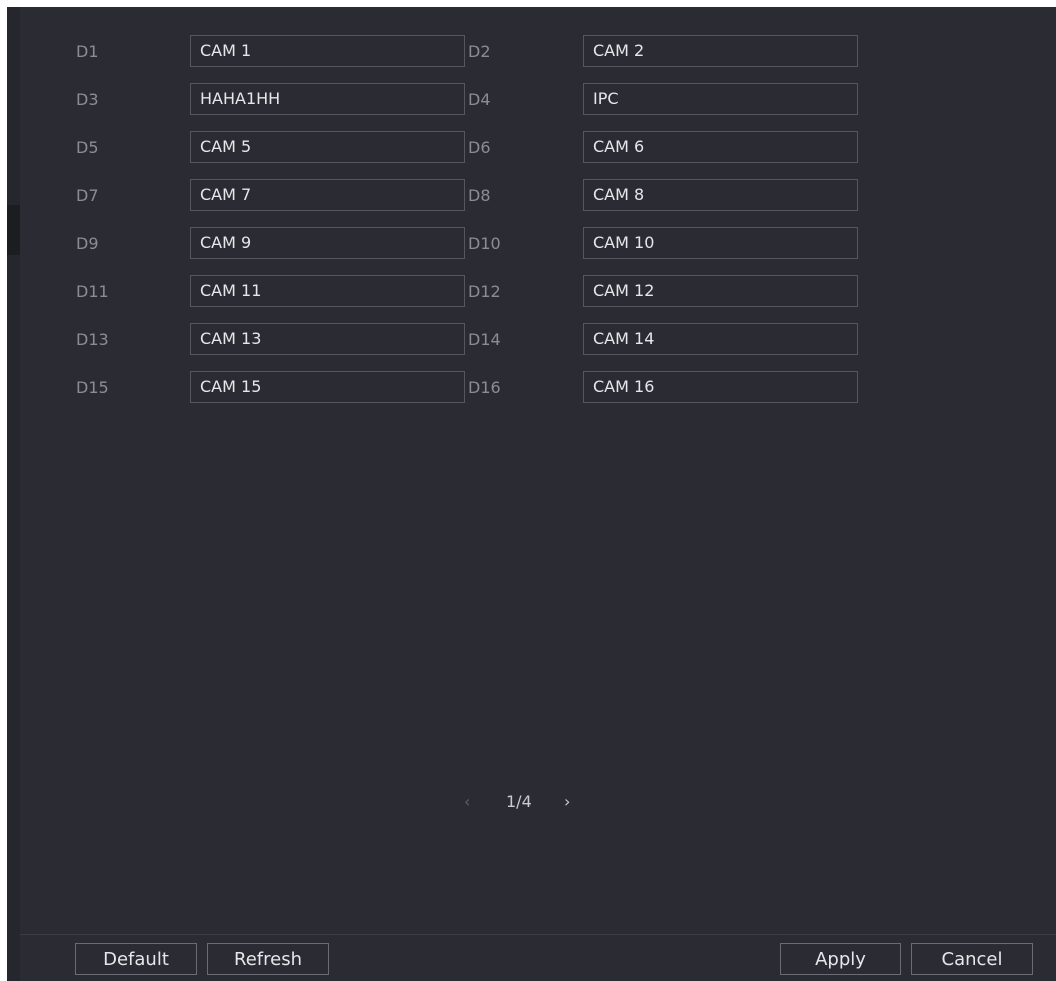 The width and height of the screenshot is (1056, 981). I want to click on channel-name-input: CAM 14, so click(720, 339).